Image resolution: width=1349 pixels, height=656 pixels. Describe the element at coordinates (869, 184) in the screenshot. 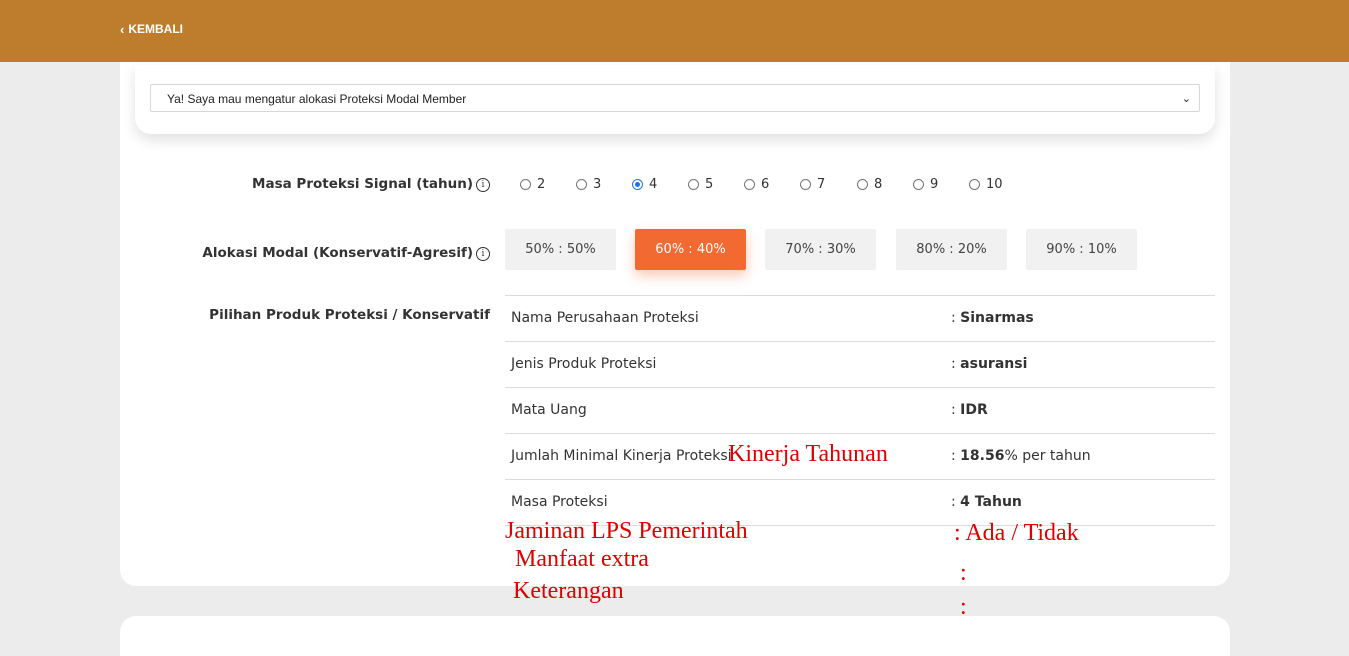

I see `masa-proteksi-radio-8: 8` at that location.